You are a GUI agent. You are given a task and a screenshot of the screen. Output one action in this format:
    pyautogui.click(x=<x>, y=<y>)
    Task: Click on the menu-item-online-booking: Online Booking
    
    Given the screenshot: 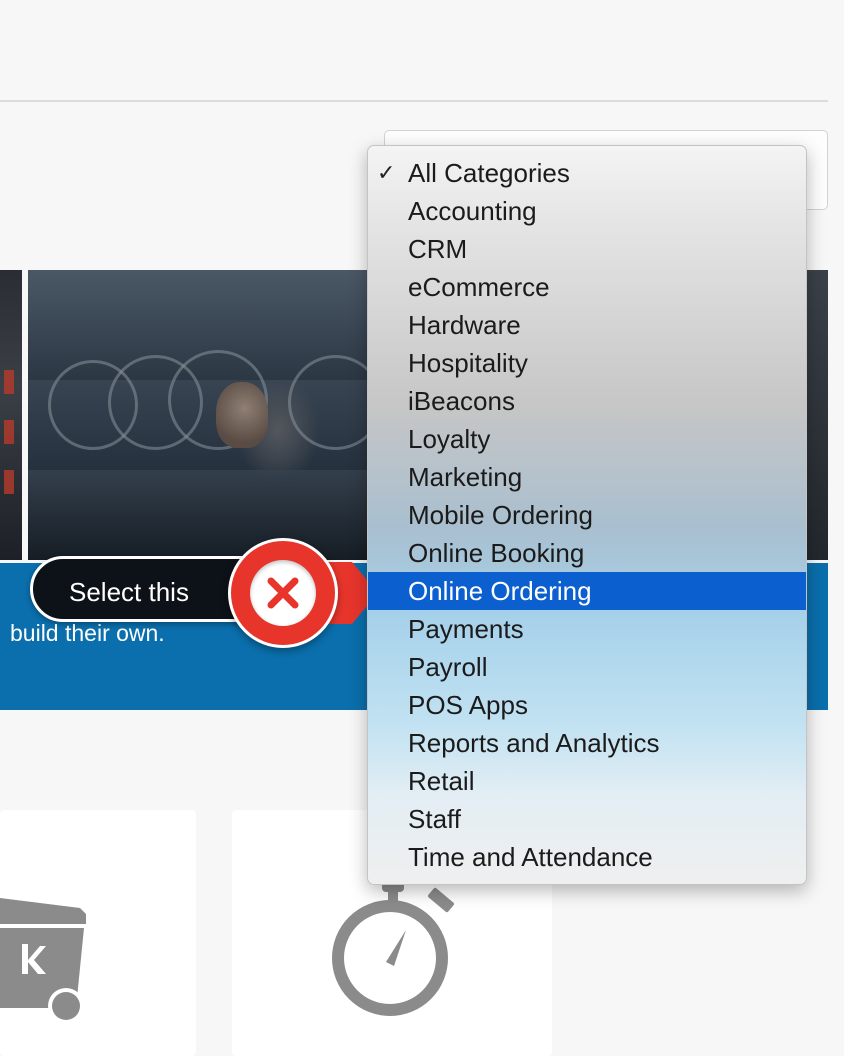 What is the action you would take?
    pyautogui.click(x=587, y=553)
    